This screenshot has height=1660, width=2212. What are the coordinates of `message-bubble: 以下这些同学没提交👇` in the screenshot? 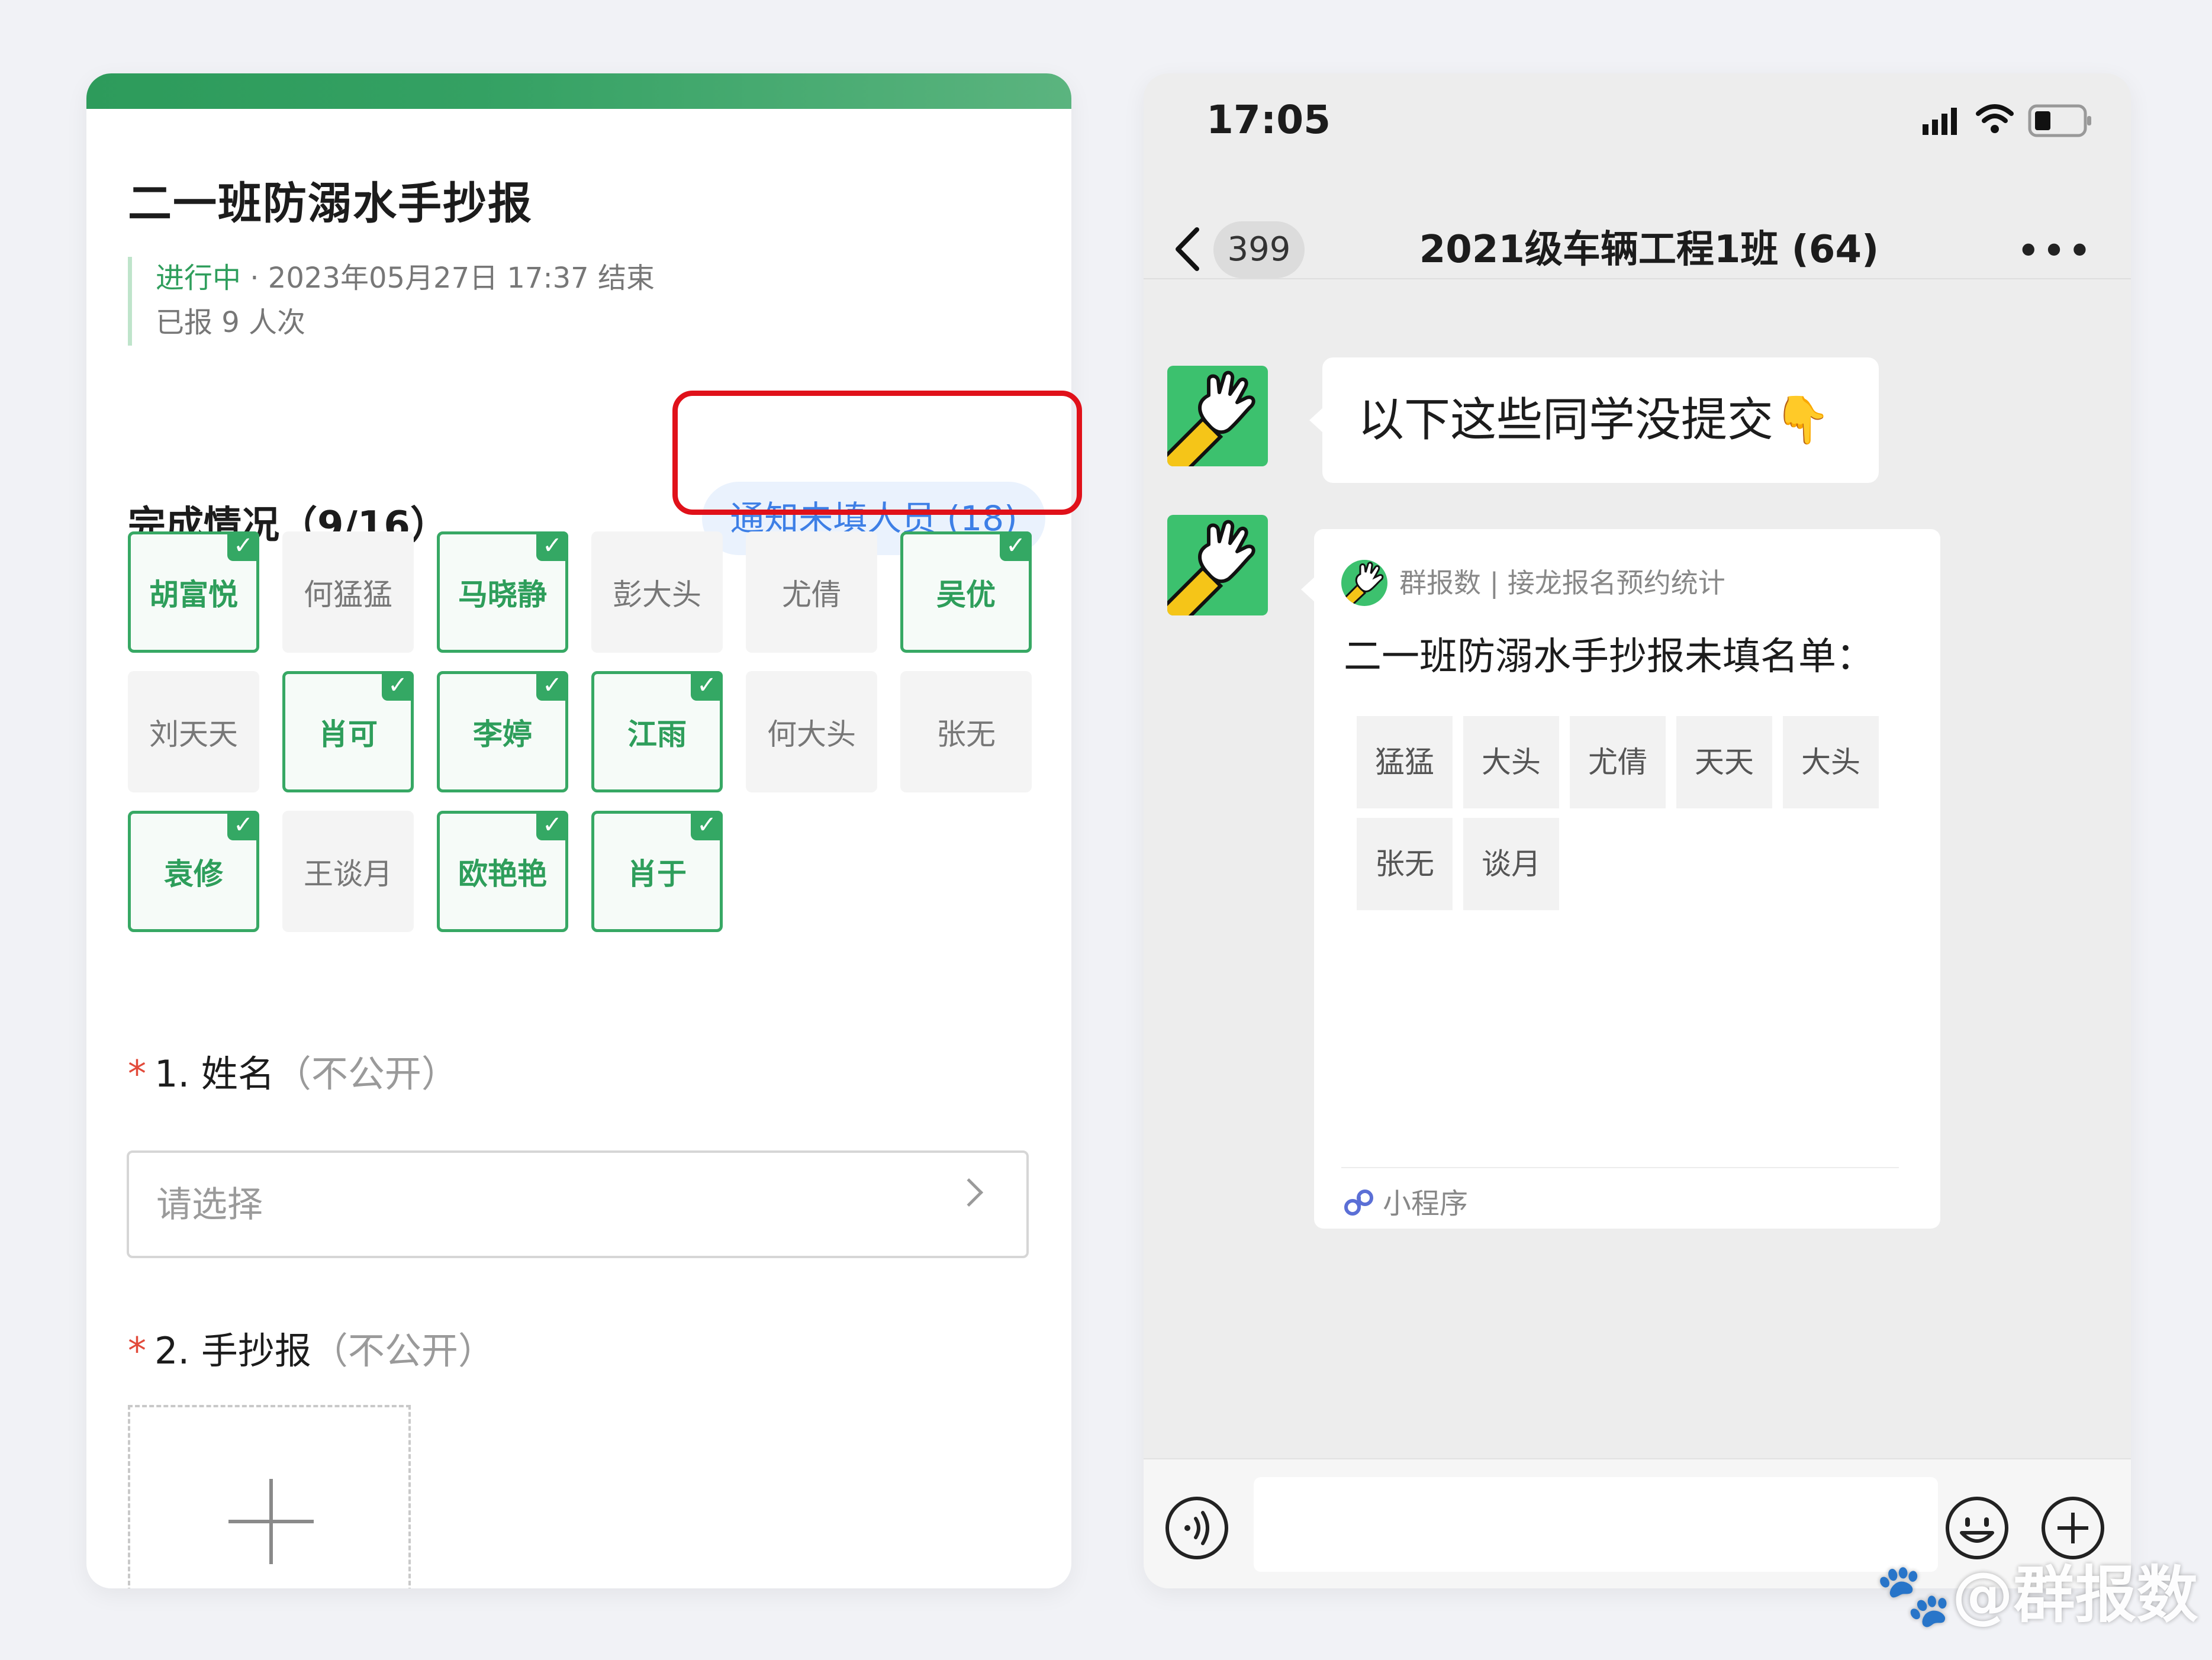 It's located at (1594, 420).